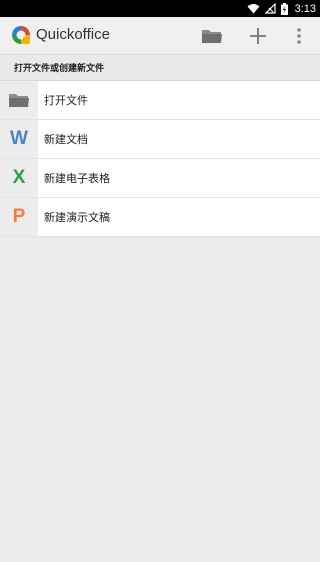 This screenshot has width=320, height=562. I want to click on battery-charging-icon, so click(284, 8).